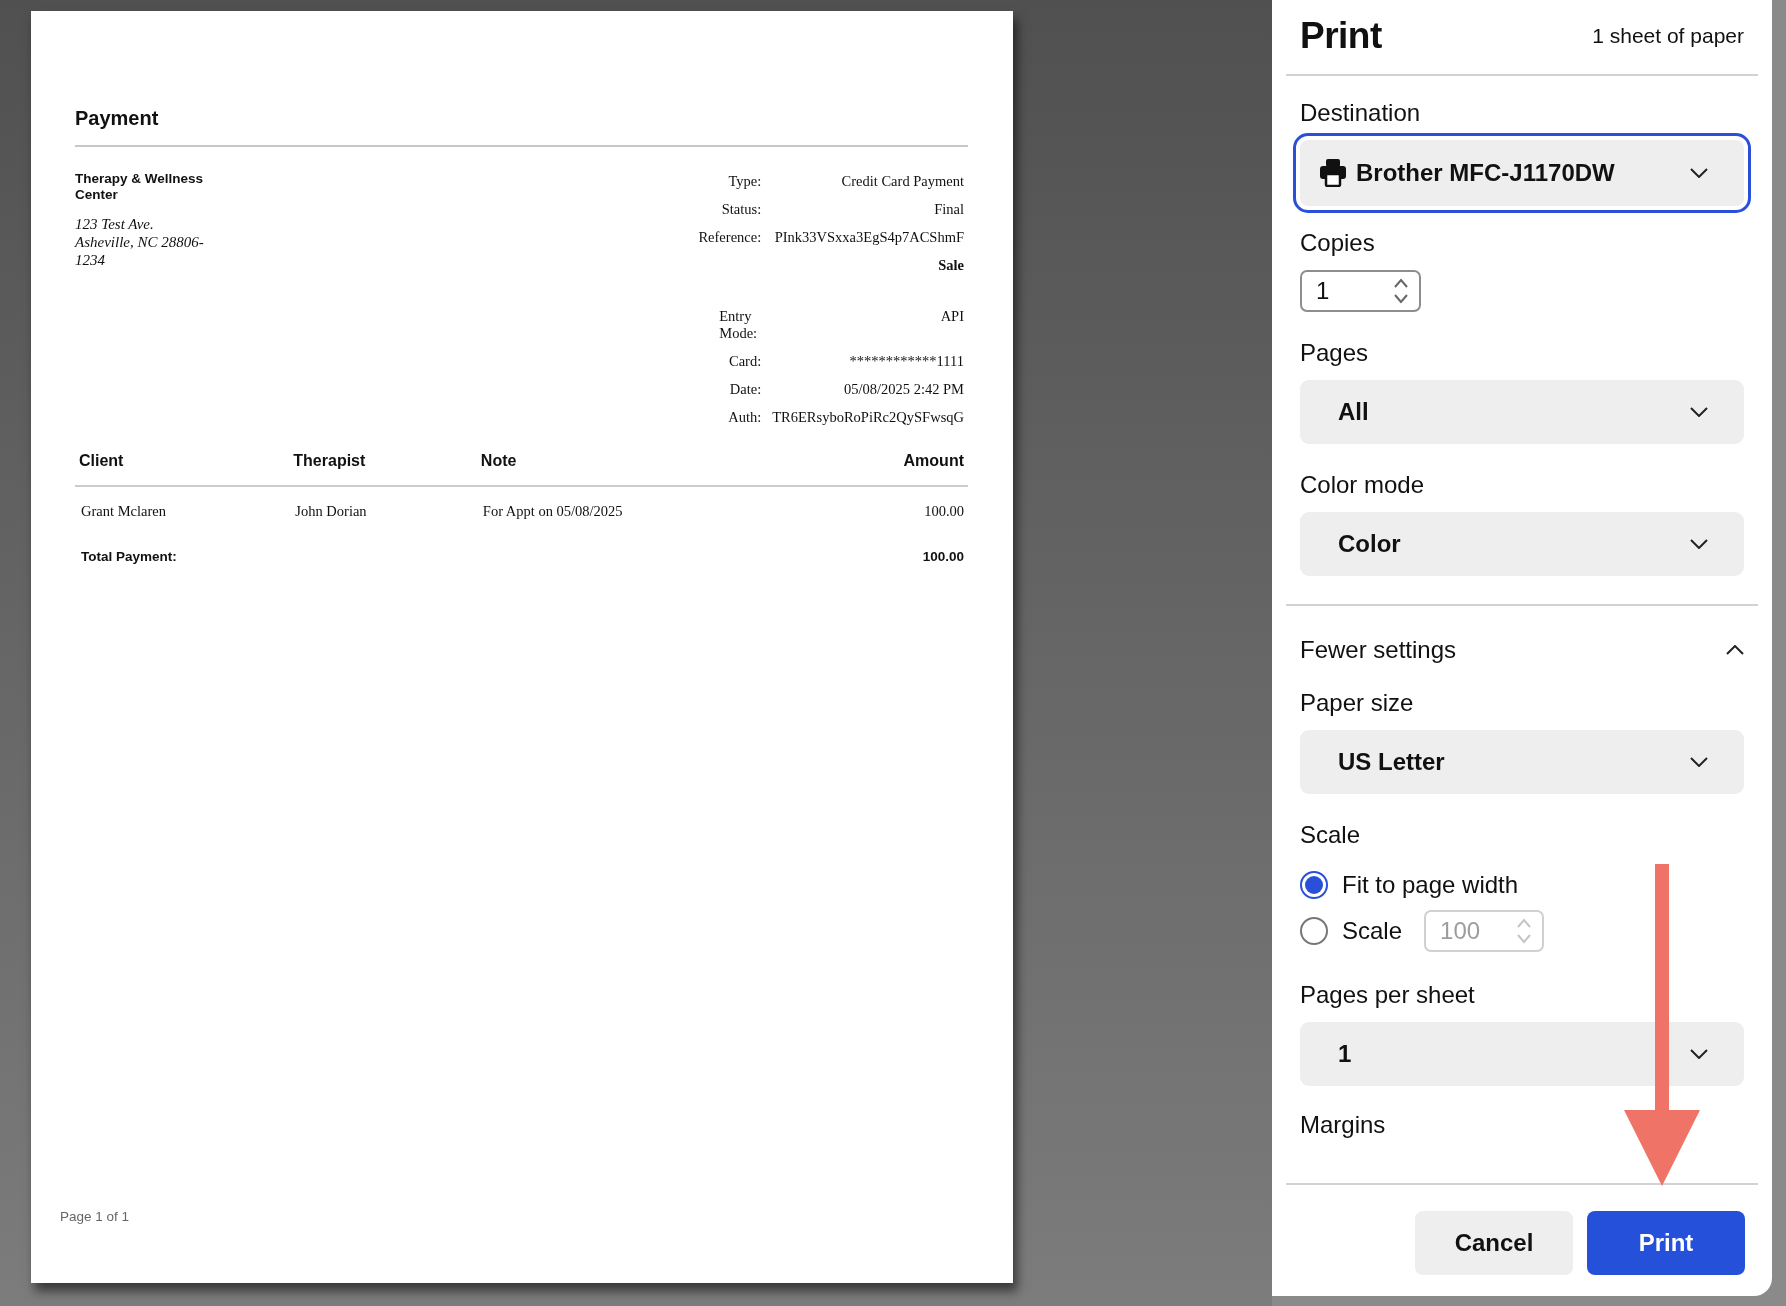 The height and width of the screenshot is (1306, 1786). I want to click on column-header: Note, so click(498, 460).